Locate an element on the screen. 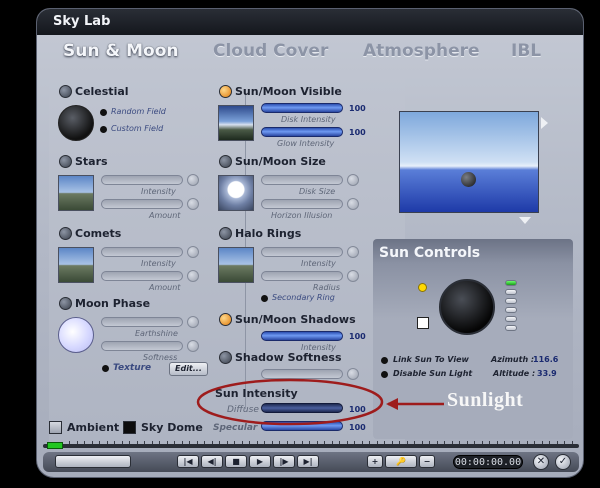 The image size is (600, 488). annotation-arrow-head is located at coordinates (392, 404).